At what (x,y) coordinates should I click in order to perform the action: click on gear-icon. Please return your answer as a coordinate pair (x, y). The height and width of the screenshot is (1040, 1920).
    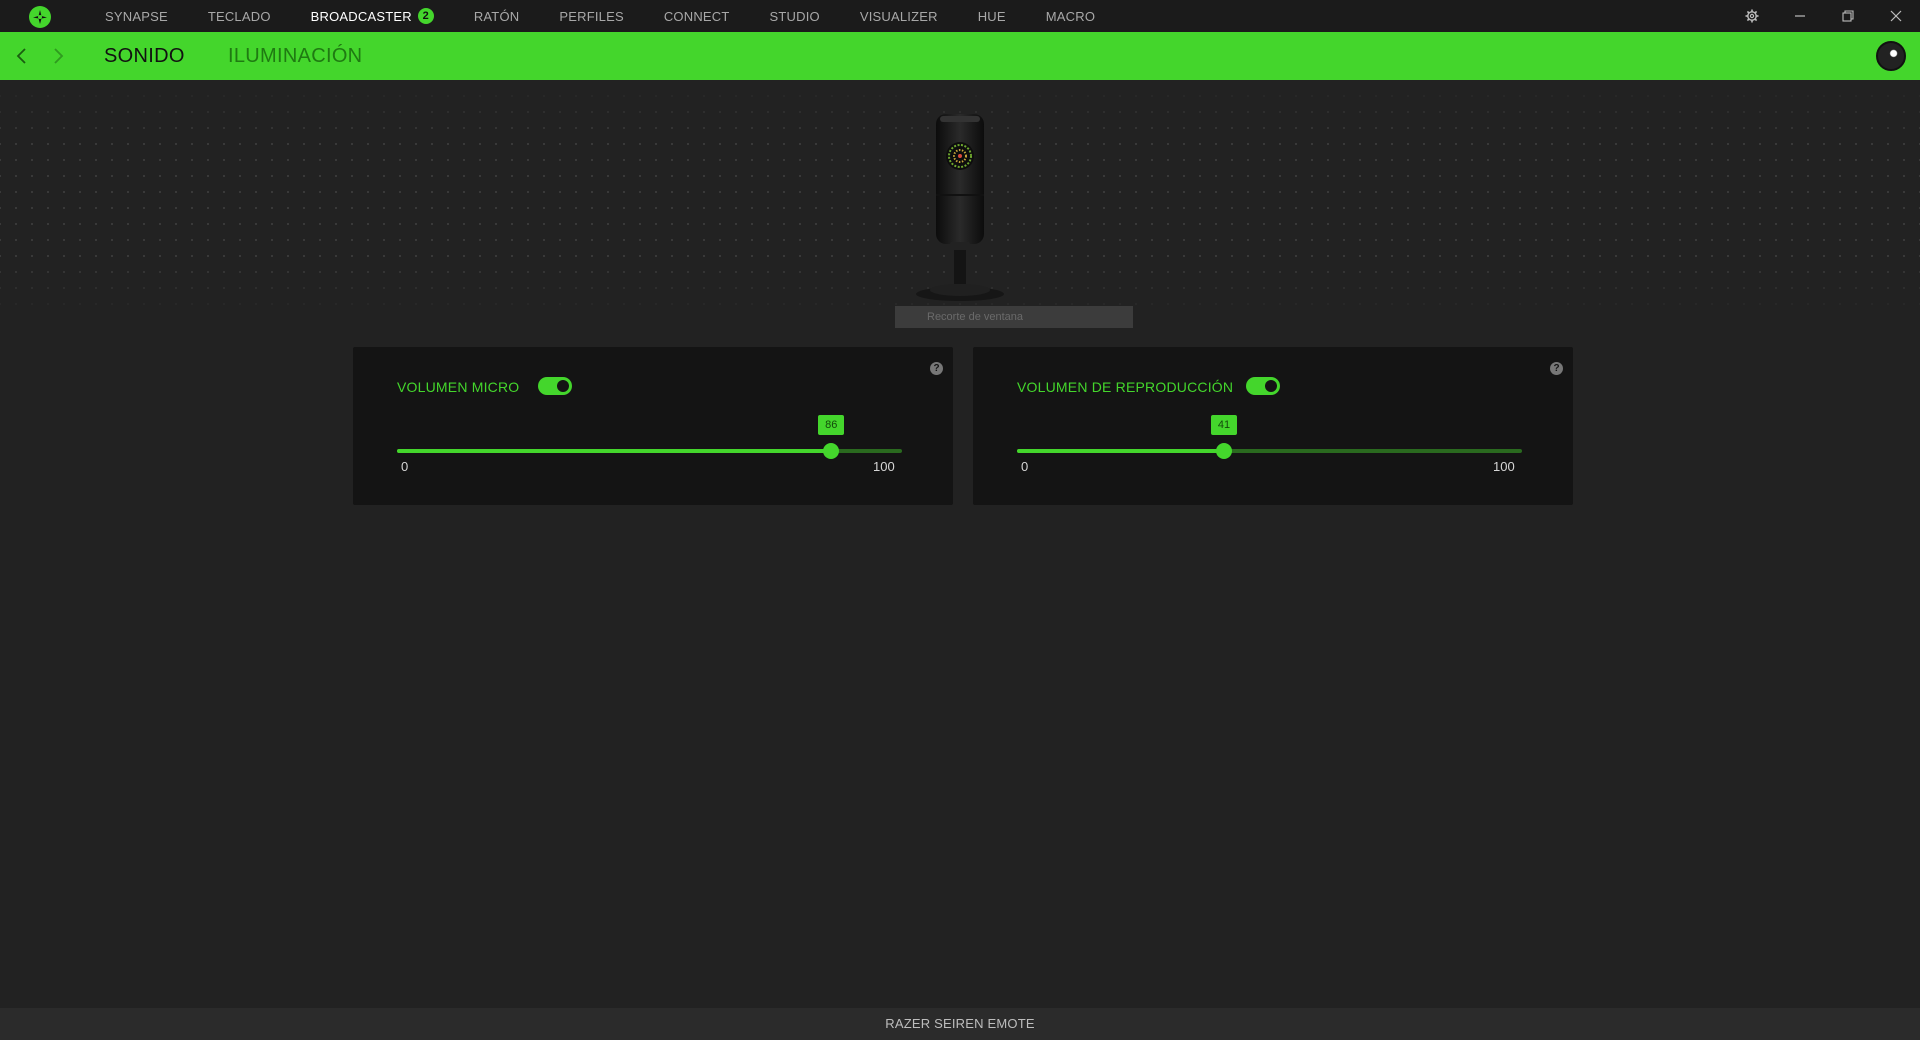
    Looking at the image, I should click on (1752, 16).